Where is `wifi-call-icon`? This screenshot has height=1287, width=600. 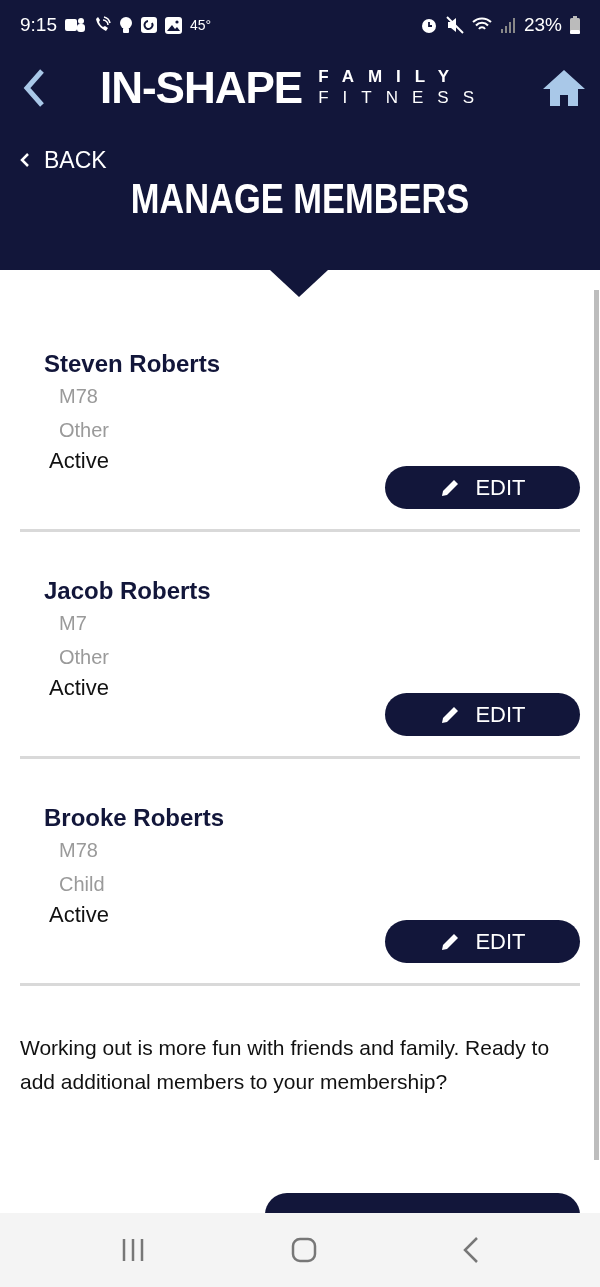 wifi-call-icon is located at coordinates (102, 25).